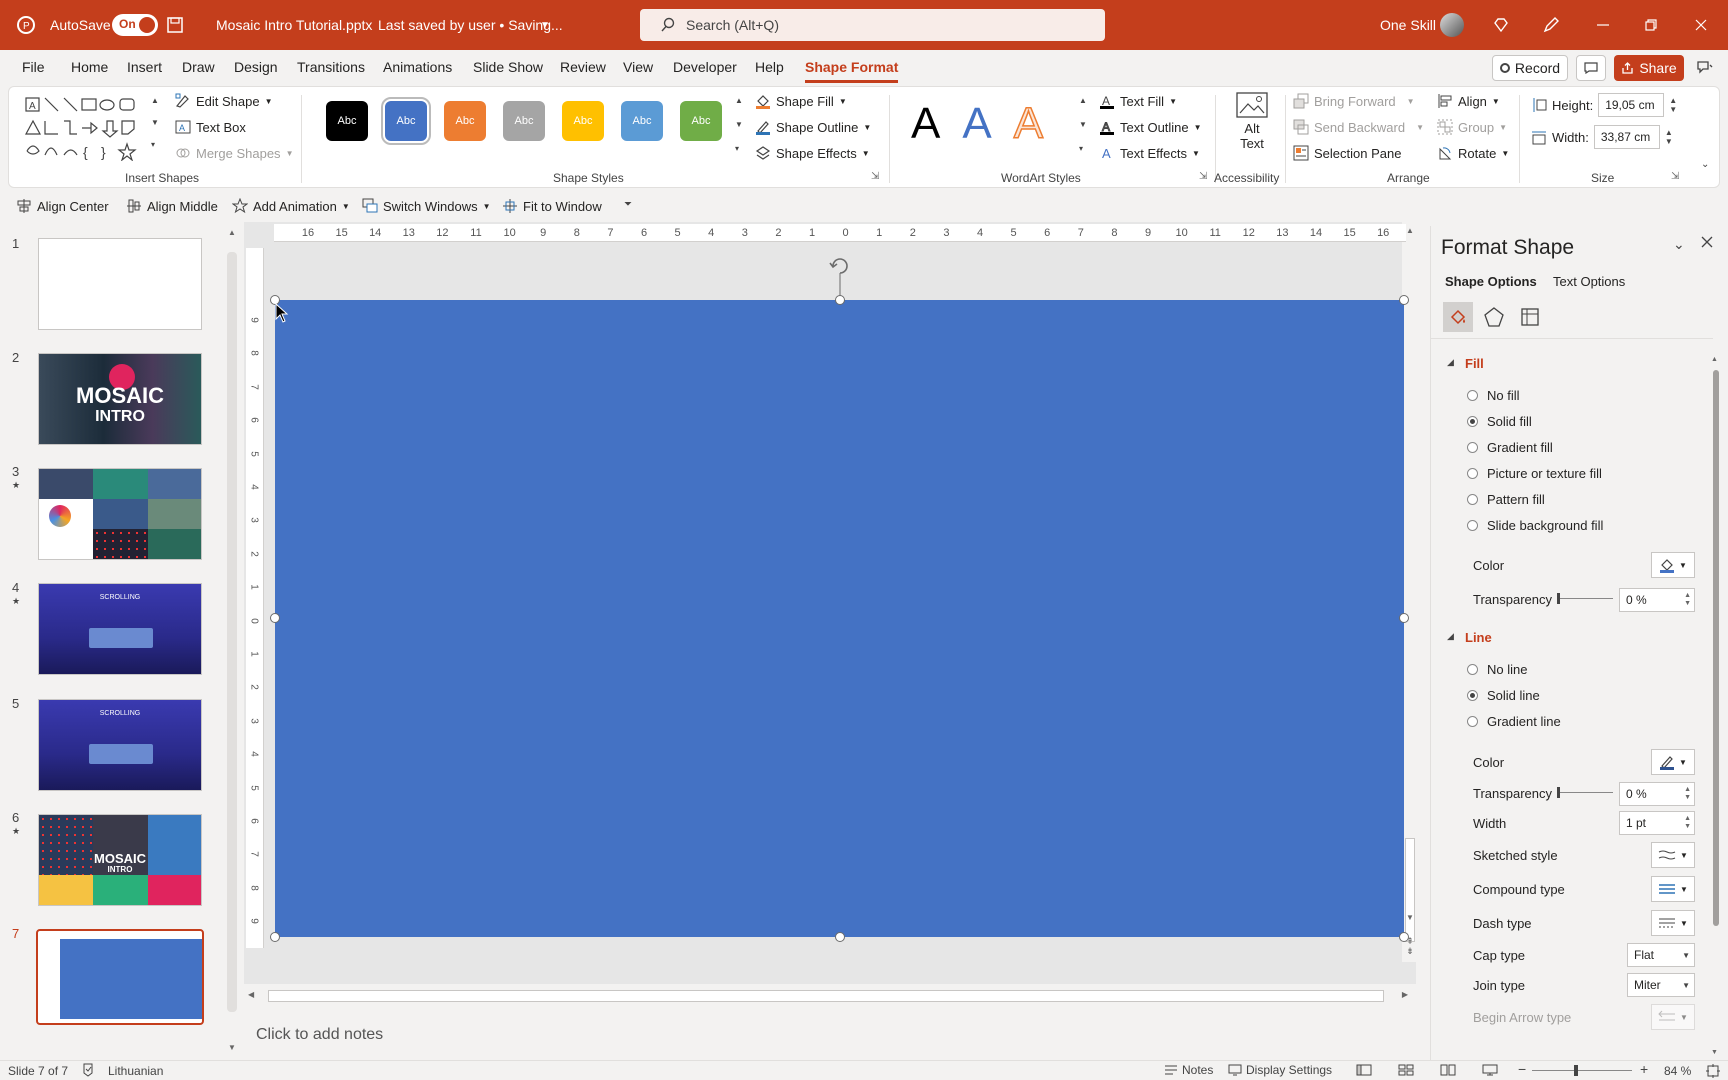 This screenshot has height=1080, width=1728. What do you see at coordinates (1448, 1070) in the screenshot?
I see `reading-view-icon` at bounding box center [1448, 1070].